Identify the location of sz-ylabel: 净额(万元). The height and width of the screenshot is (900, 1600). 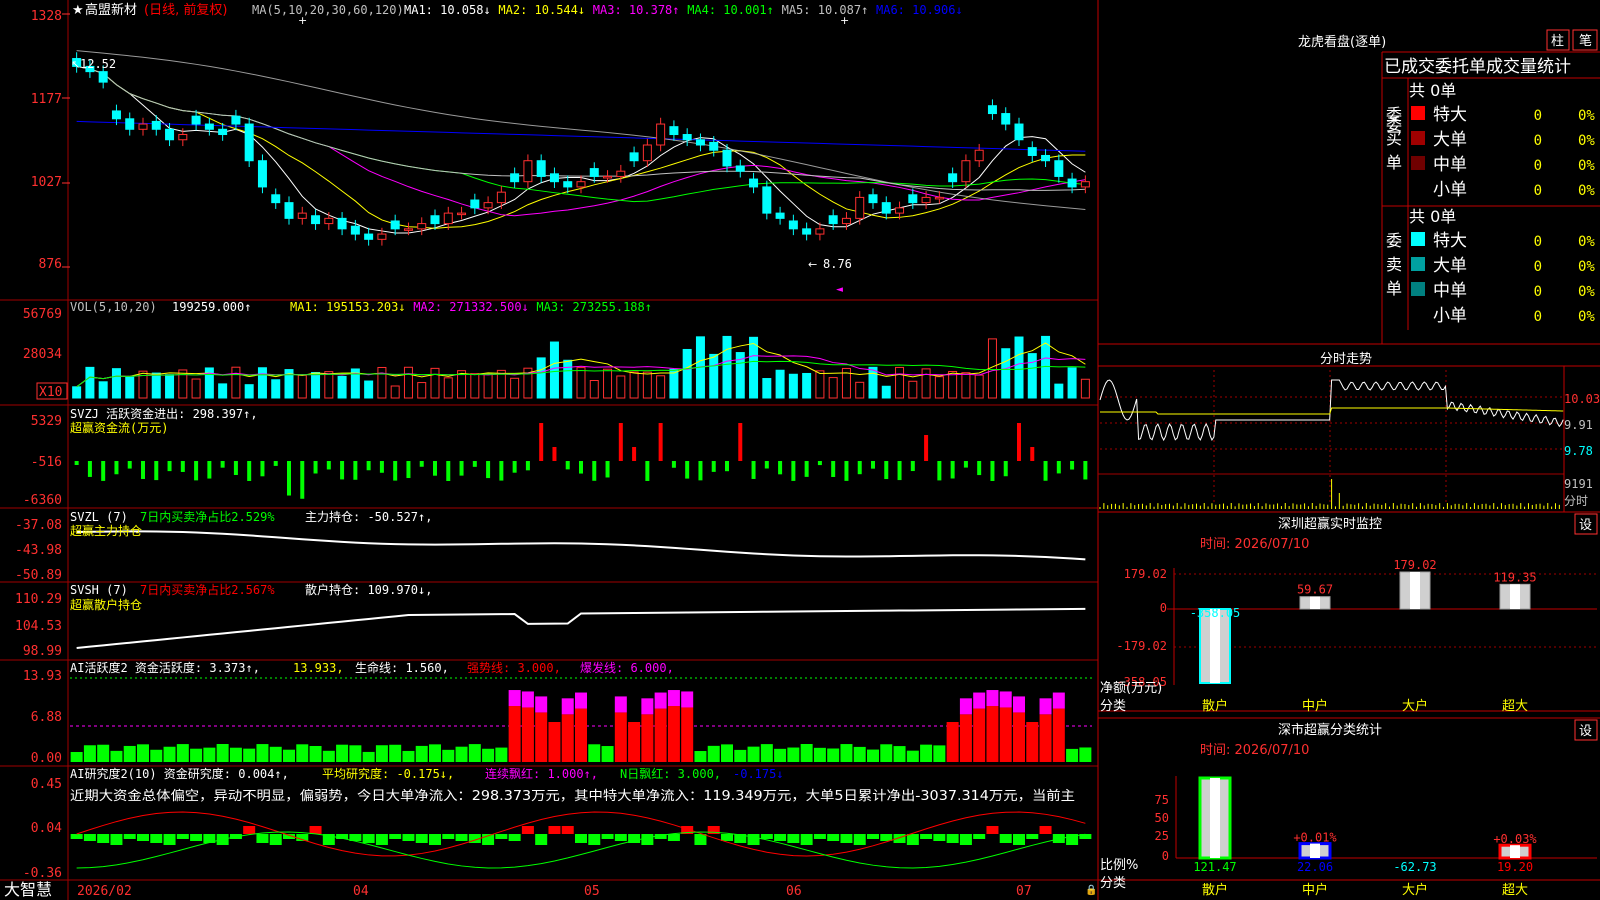
(1131, 688).